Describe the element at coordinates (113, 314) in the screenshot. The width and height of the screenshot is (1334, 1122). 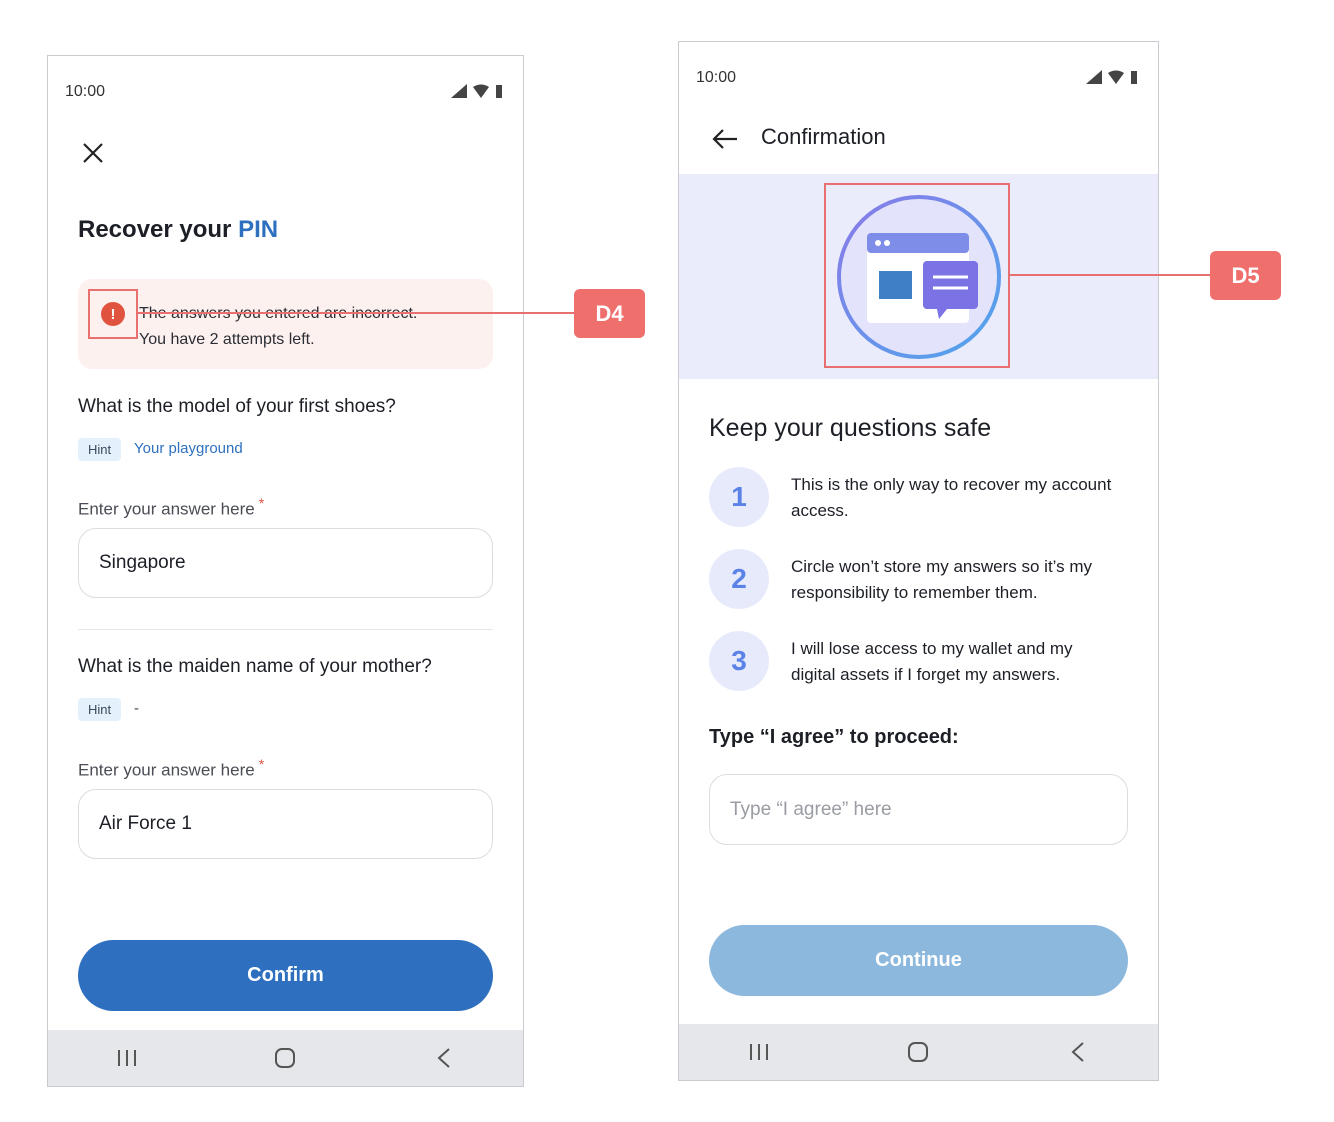
I see `d4-highlight-box` at that location.